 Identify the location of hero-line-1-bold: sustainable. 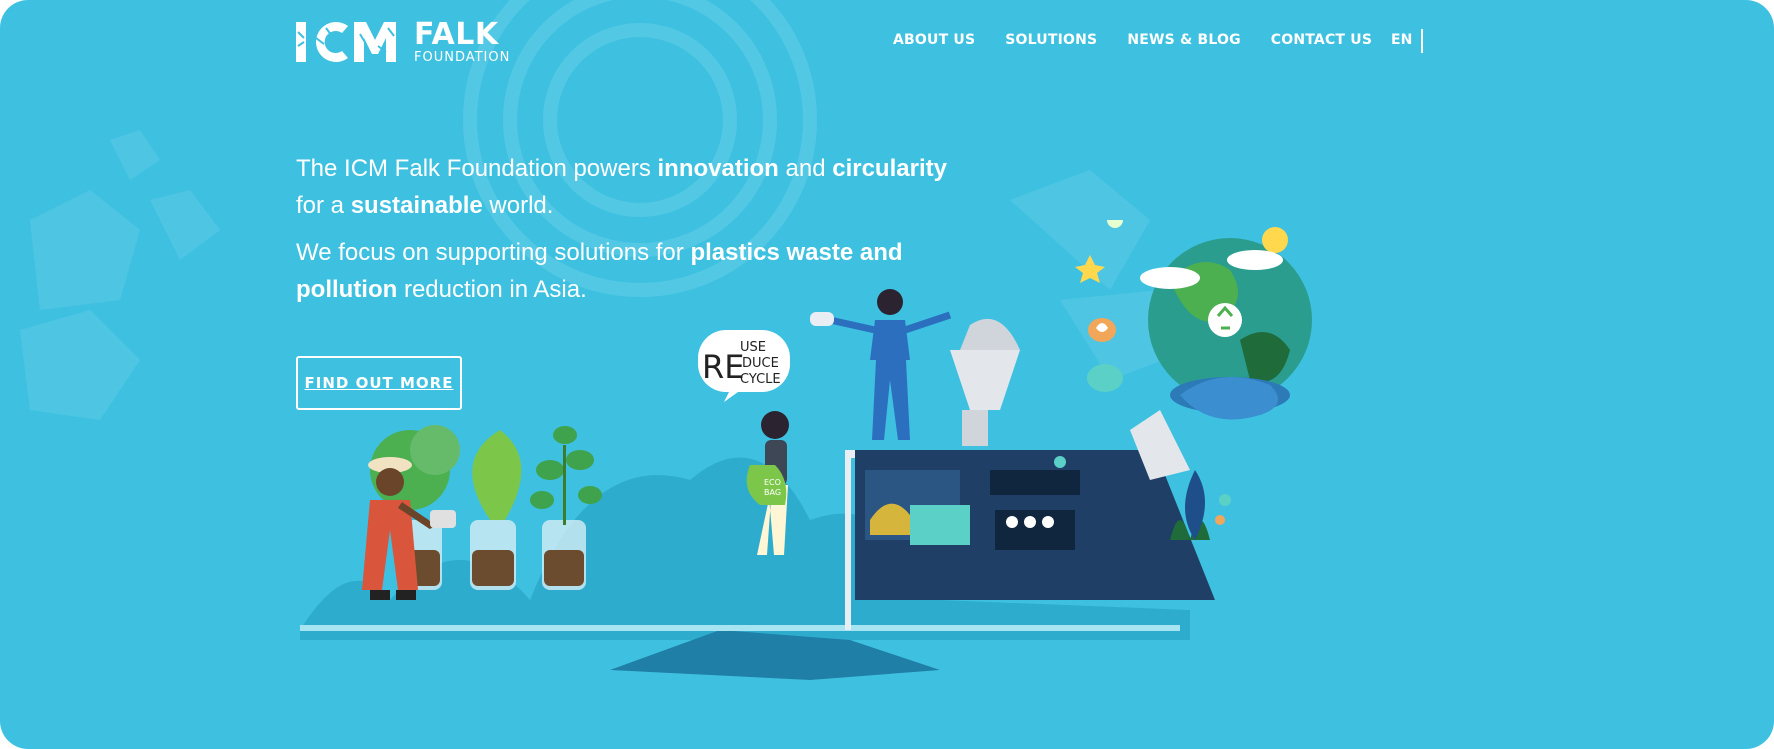
(416, 205).